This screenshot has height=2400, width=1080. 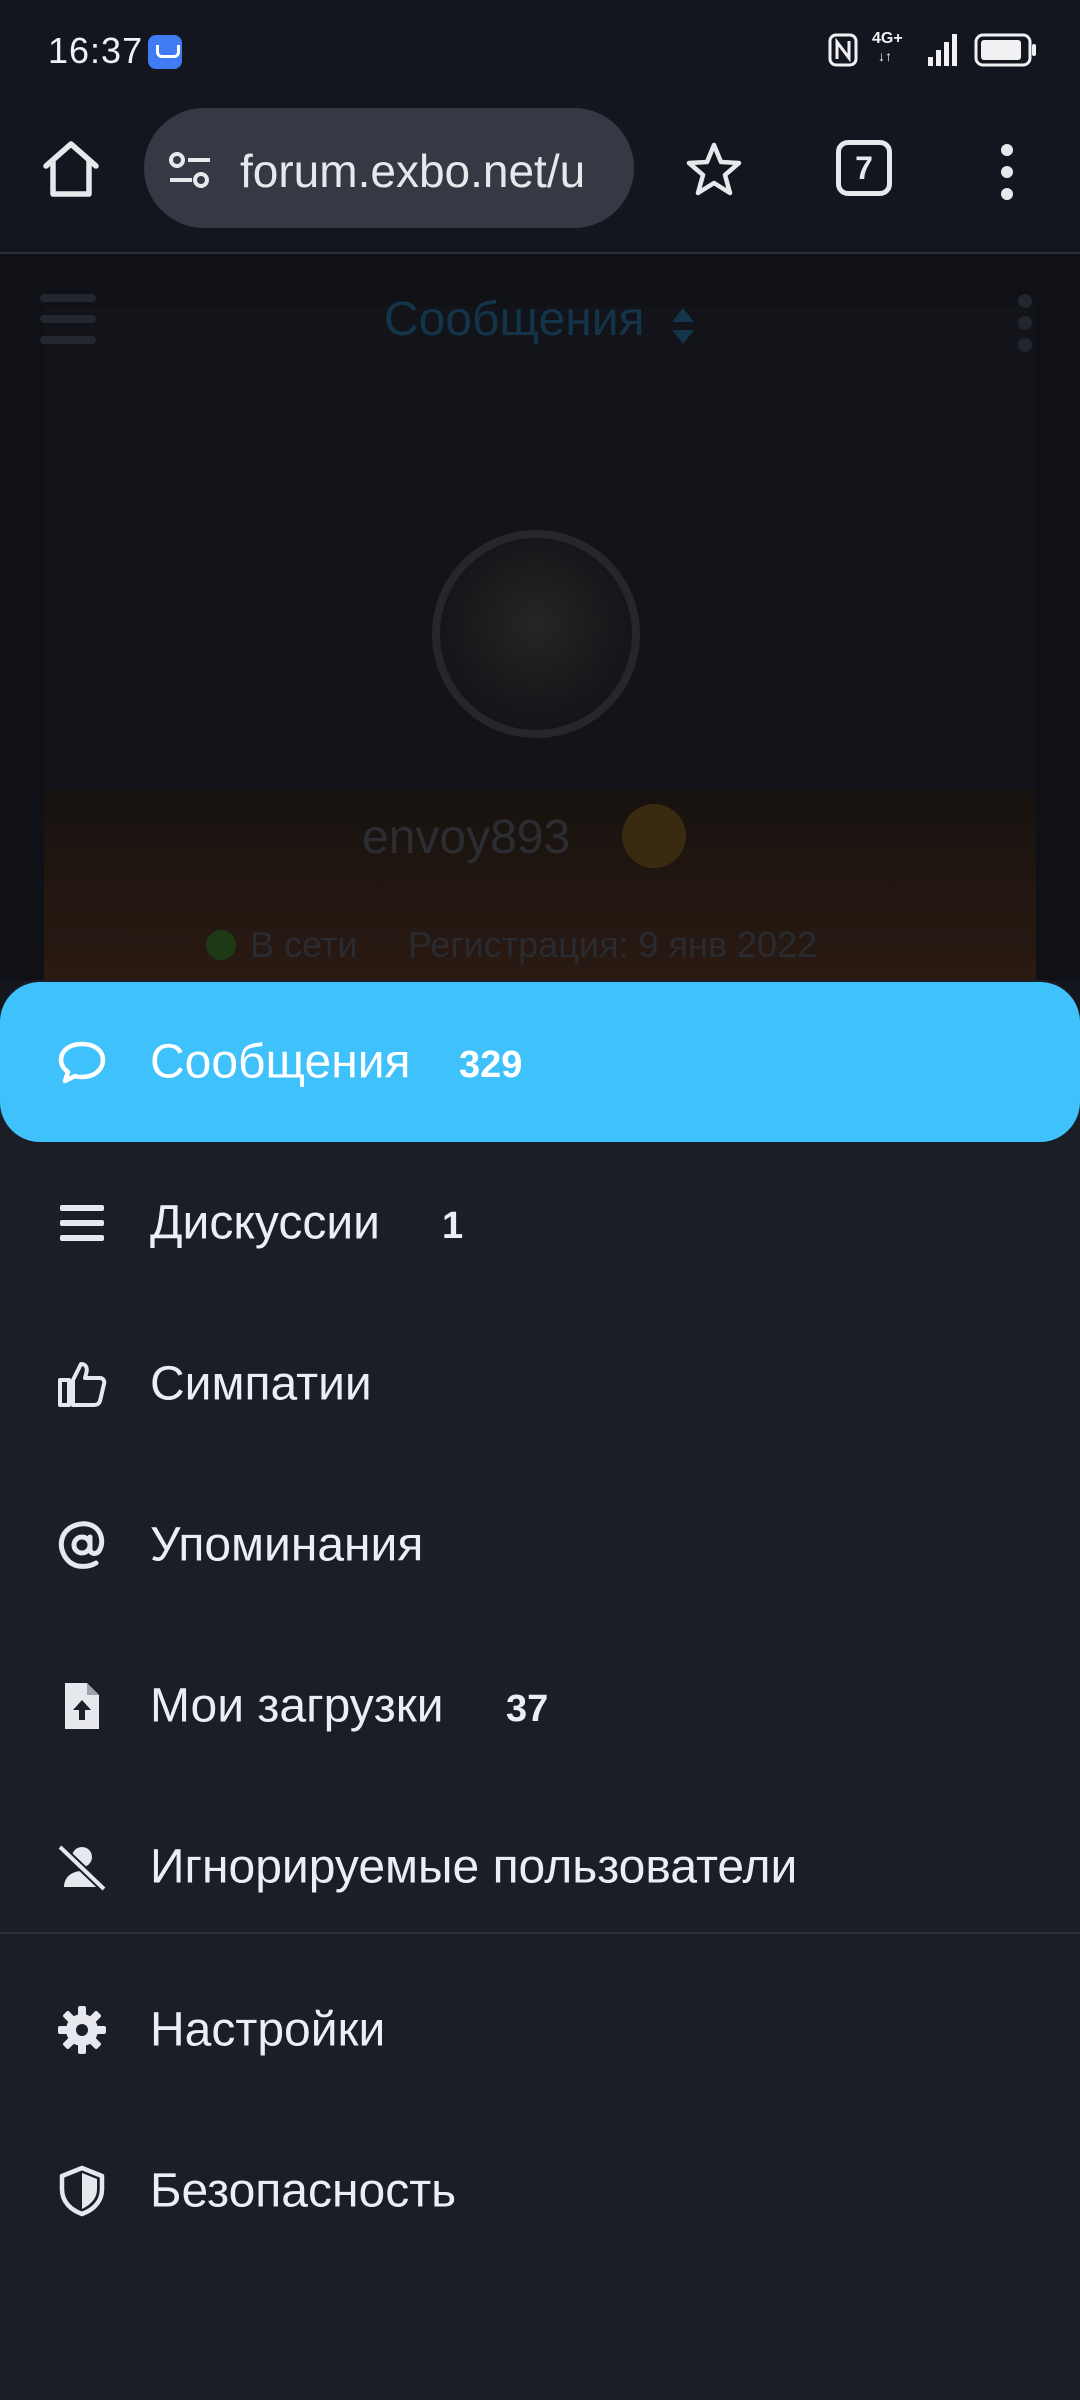 What do you see at coordinates (287, 1545) in the screenshot?
I see `menu-item-label: Упоминания` at bounding box center [287, 1545].